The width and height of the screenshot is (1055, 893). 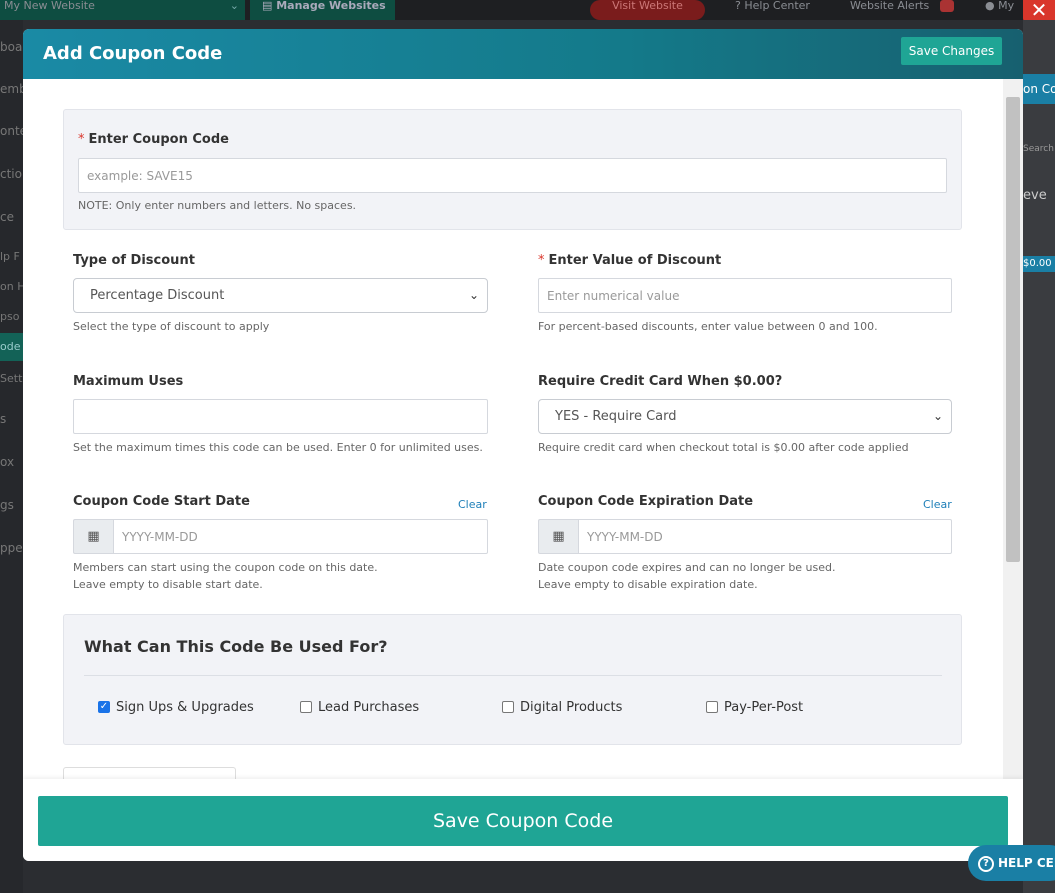 I want to click on sidebar-item: ce, so click(x=7, y=217).